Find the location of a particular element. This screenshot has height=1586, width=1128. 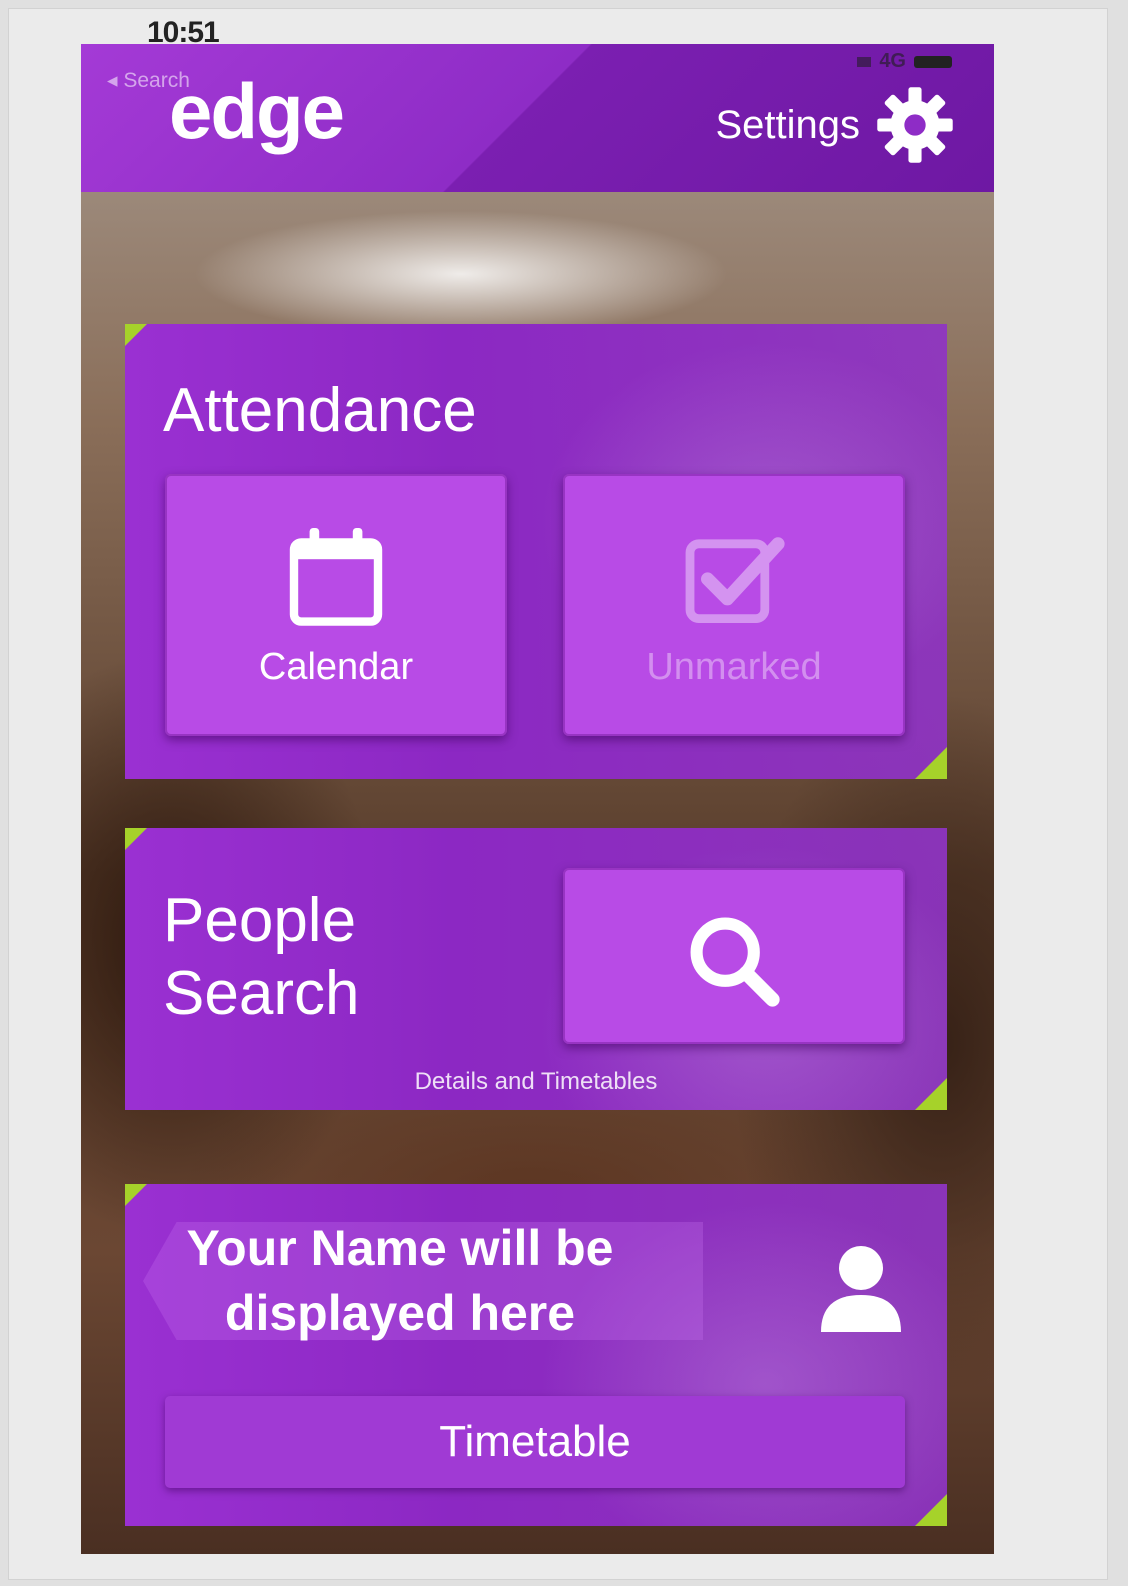

settings-button: Settings is located at coordinates (835, 125).